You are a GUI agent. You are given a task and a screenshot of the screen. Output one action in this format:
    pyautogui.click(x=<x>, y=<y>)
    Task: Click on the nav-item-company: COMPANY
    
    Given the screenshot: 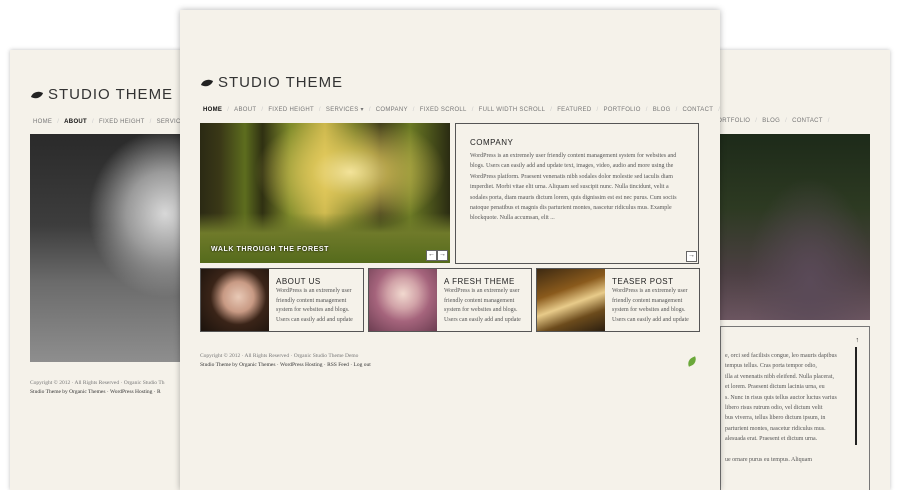 What is the action you would take?
    pyautogui.click(x=392, y=110)
    